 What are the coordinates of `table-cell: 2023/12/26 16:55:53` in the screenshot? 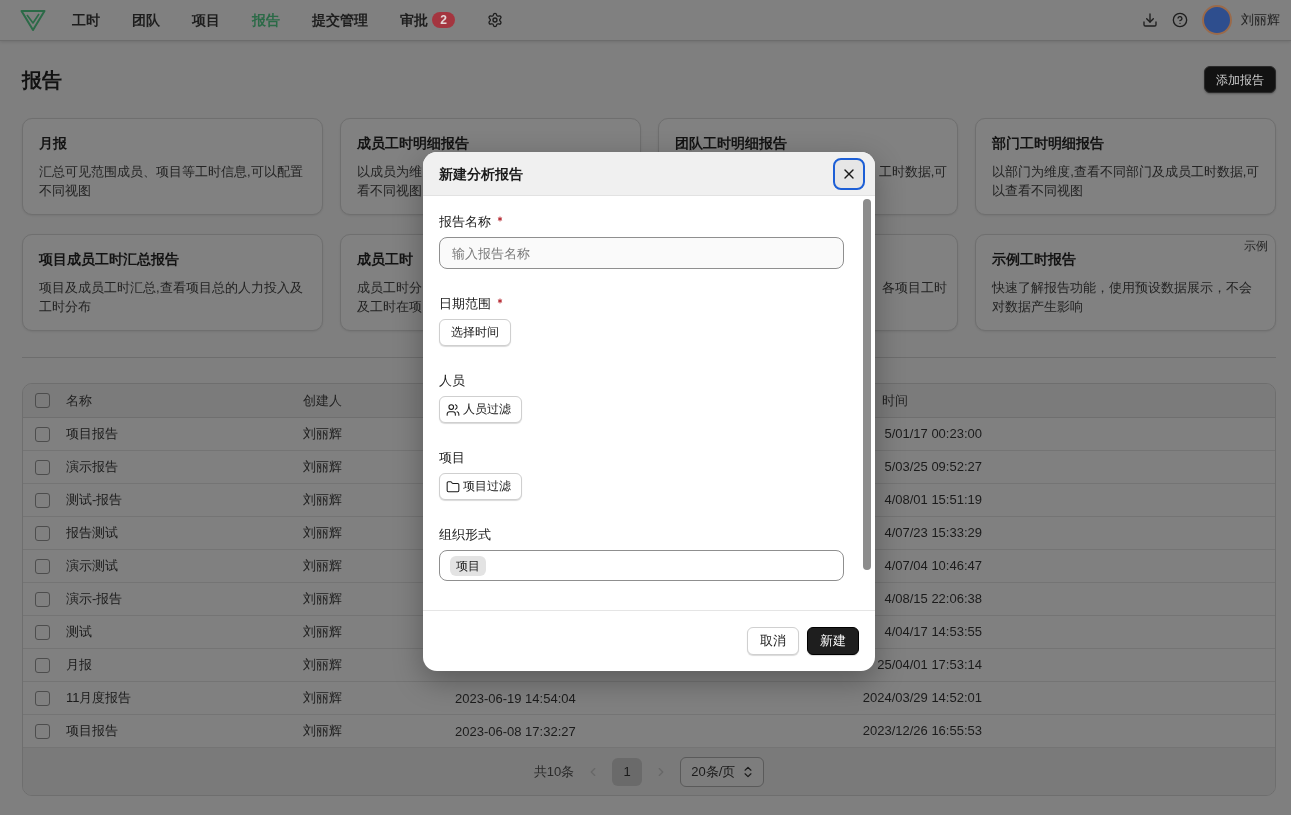 It's located at (922, 731).